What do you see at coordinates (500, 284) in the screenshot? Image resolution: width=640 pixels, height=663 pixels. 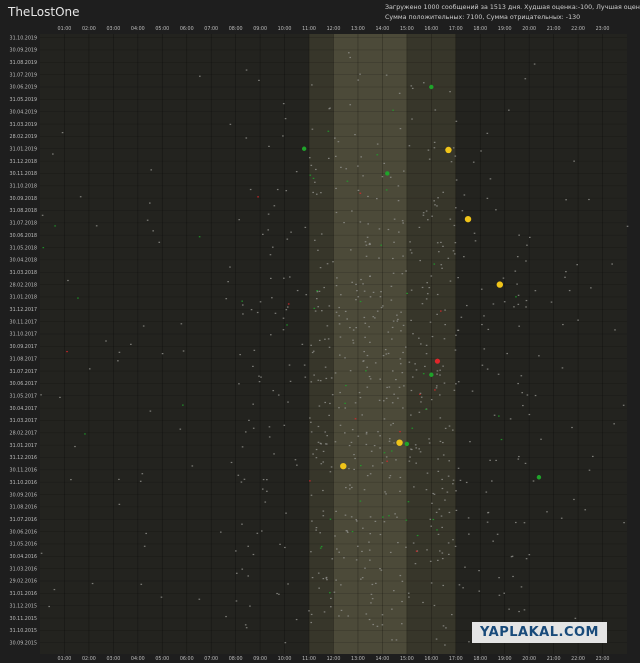 I see `best-rated-post-point` at bounding box center [500, 284].